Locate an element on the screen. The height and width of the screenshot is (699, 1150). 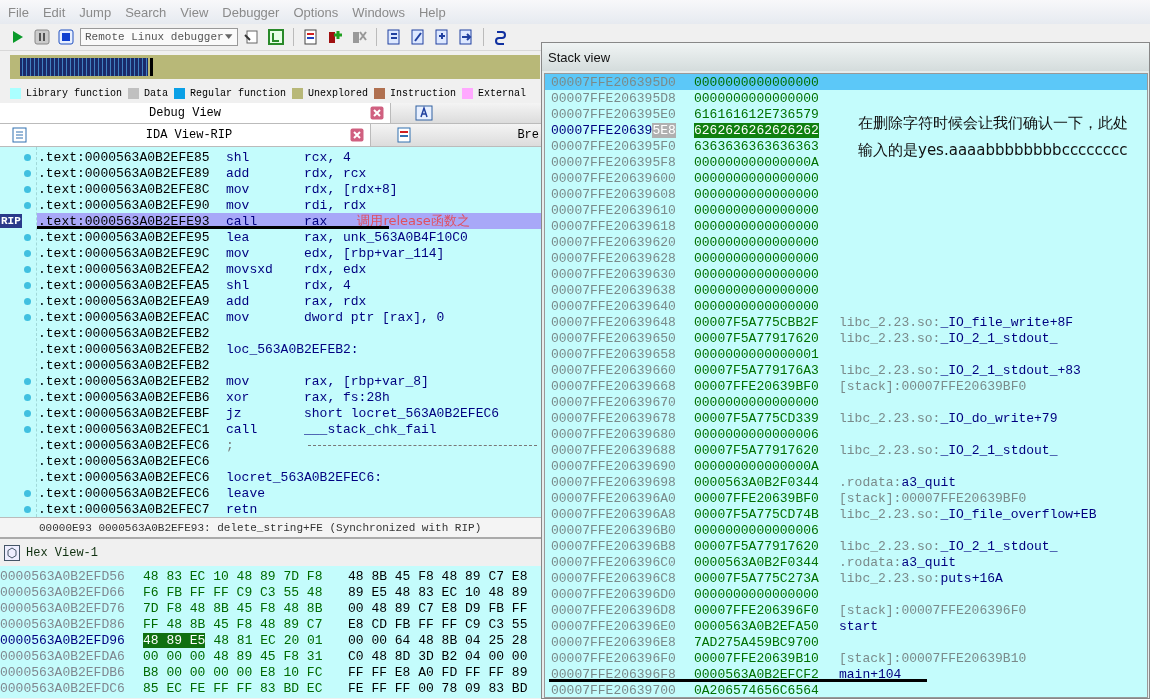
stack-row: 00007FFE206395D8 0000000000000000 is located at coordinates (692, 98).